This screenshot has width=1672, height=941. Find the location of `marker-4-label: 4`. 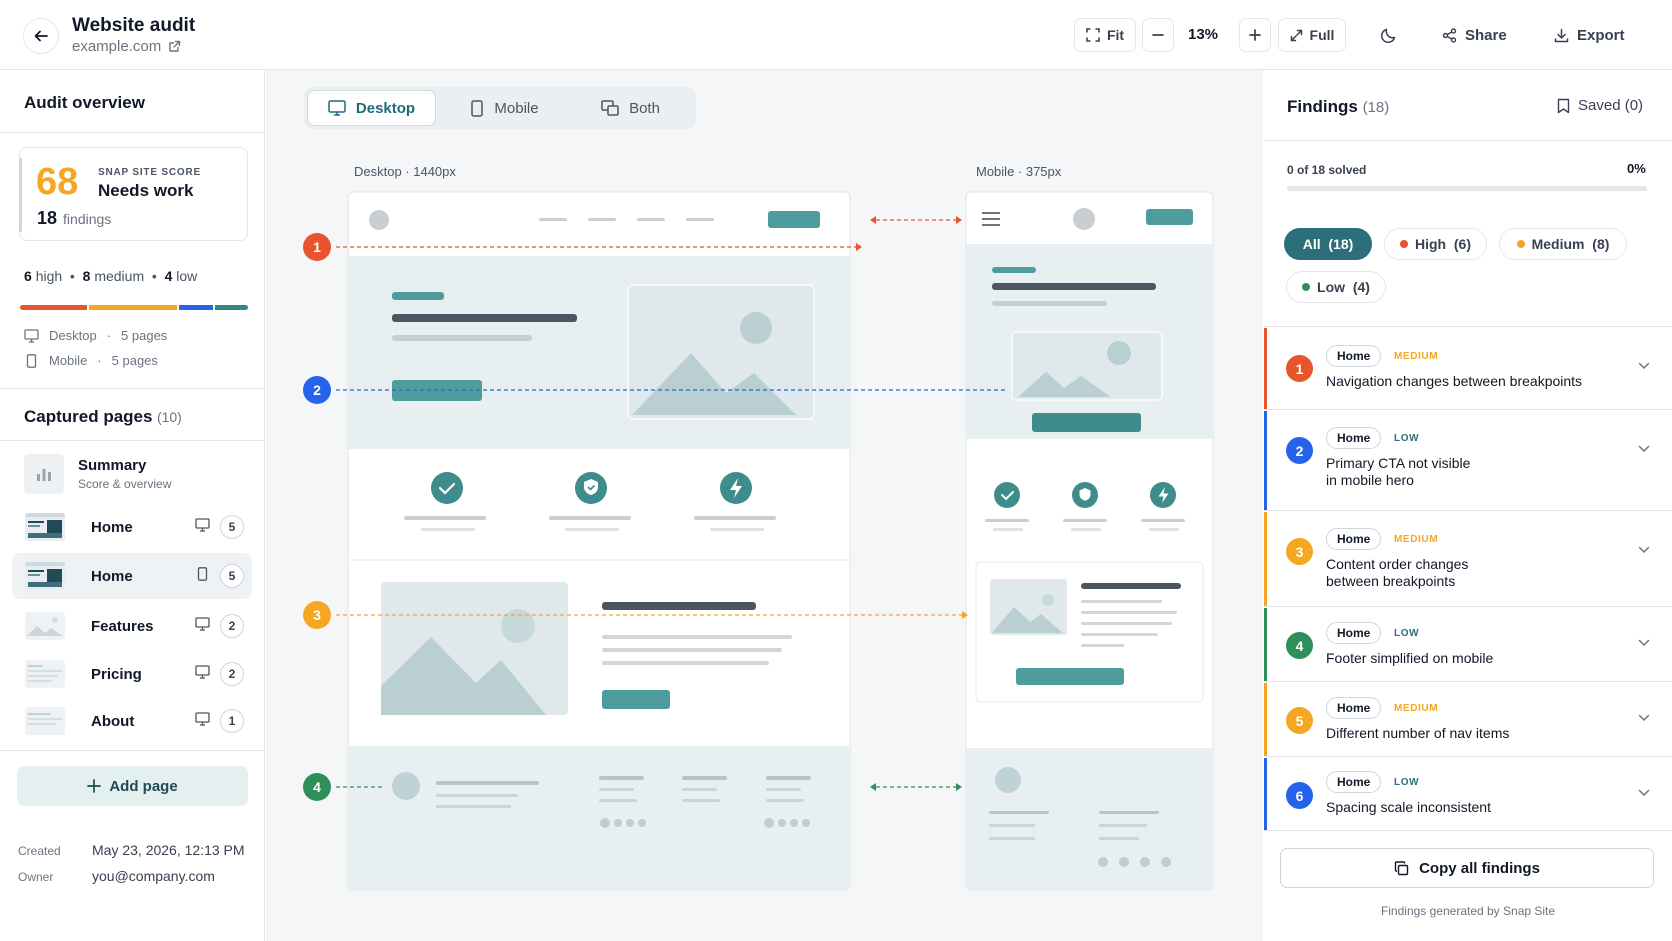

marker-4-label: 4 is located at coordinates (317, 787).